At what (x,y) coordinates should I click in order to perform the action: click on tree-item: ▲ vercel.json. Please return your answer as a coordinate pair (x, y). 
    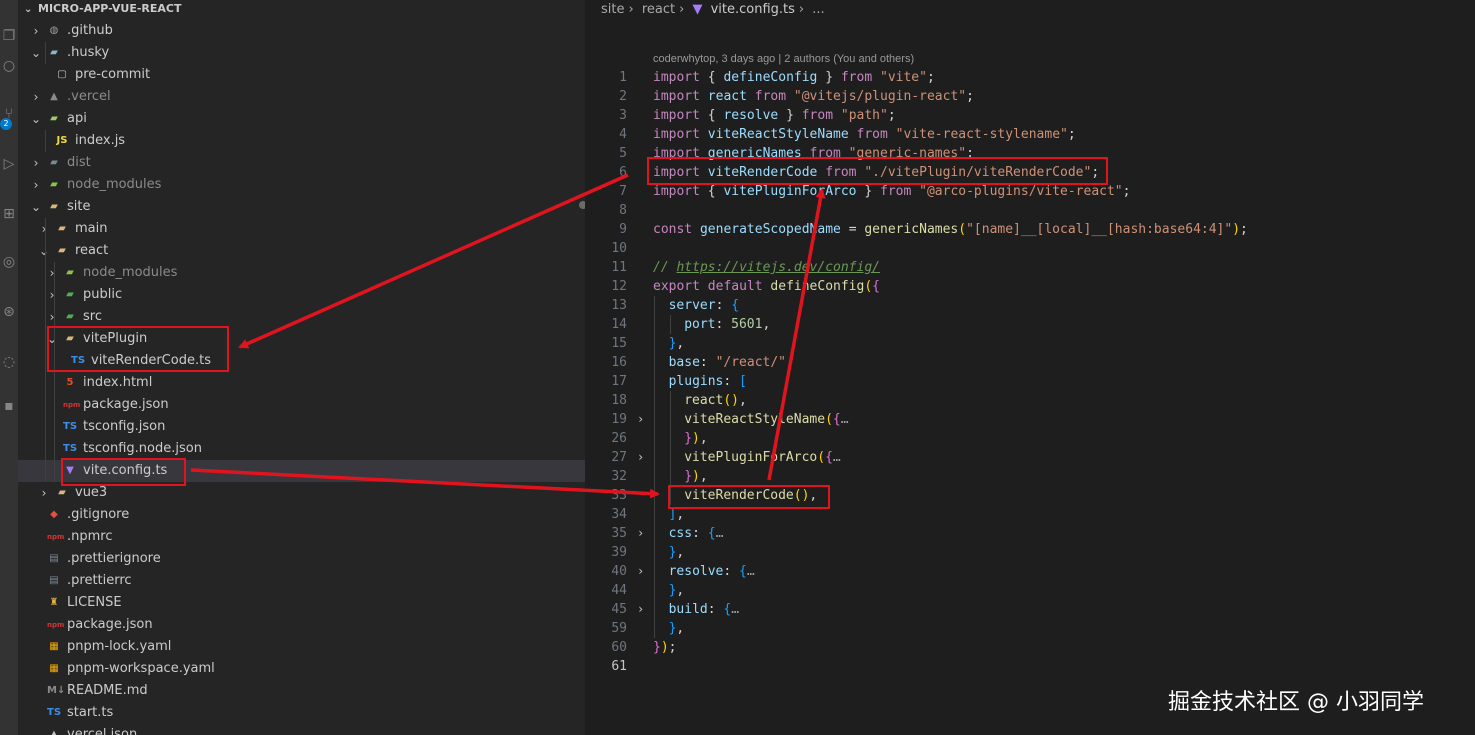
    Looking at the image, I should click on (301, 729).